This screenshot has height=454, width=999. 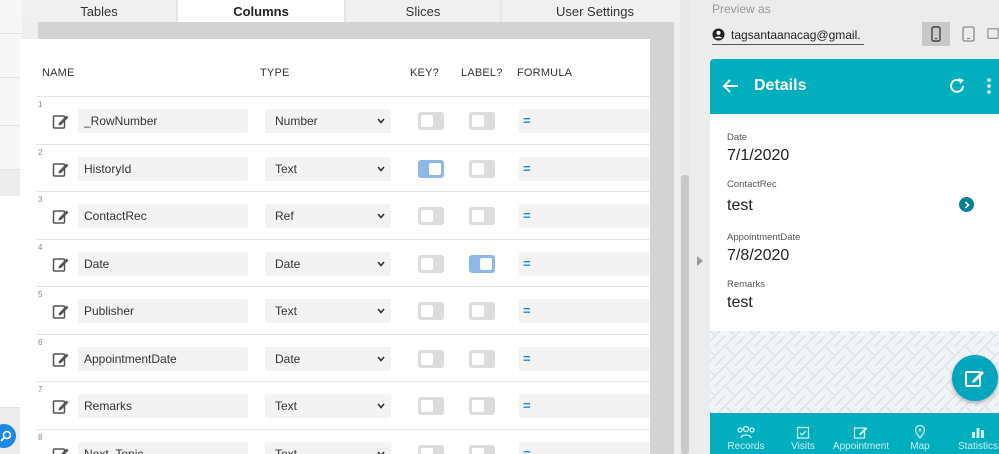 I want to click on table-row: 6 AppointmentDate Date =, so click(x=343, y=357).